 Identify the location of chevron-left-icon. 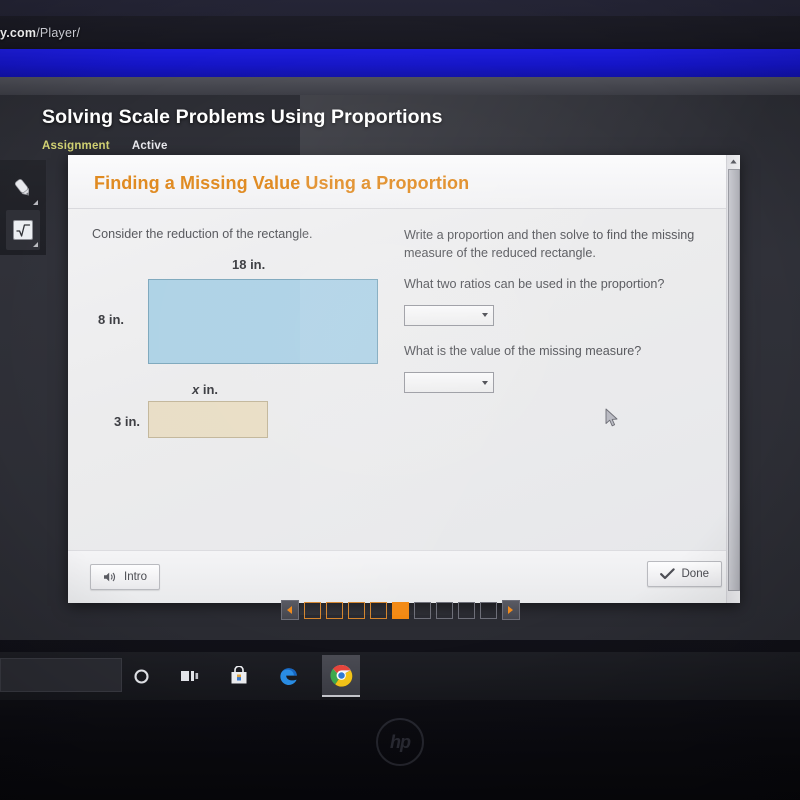
(289, 610).